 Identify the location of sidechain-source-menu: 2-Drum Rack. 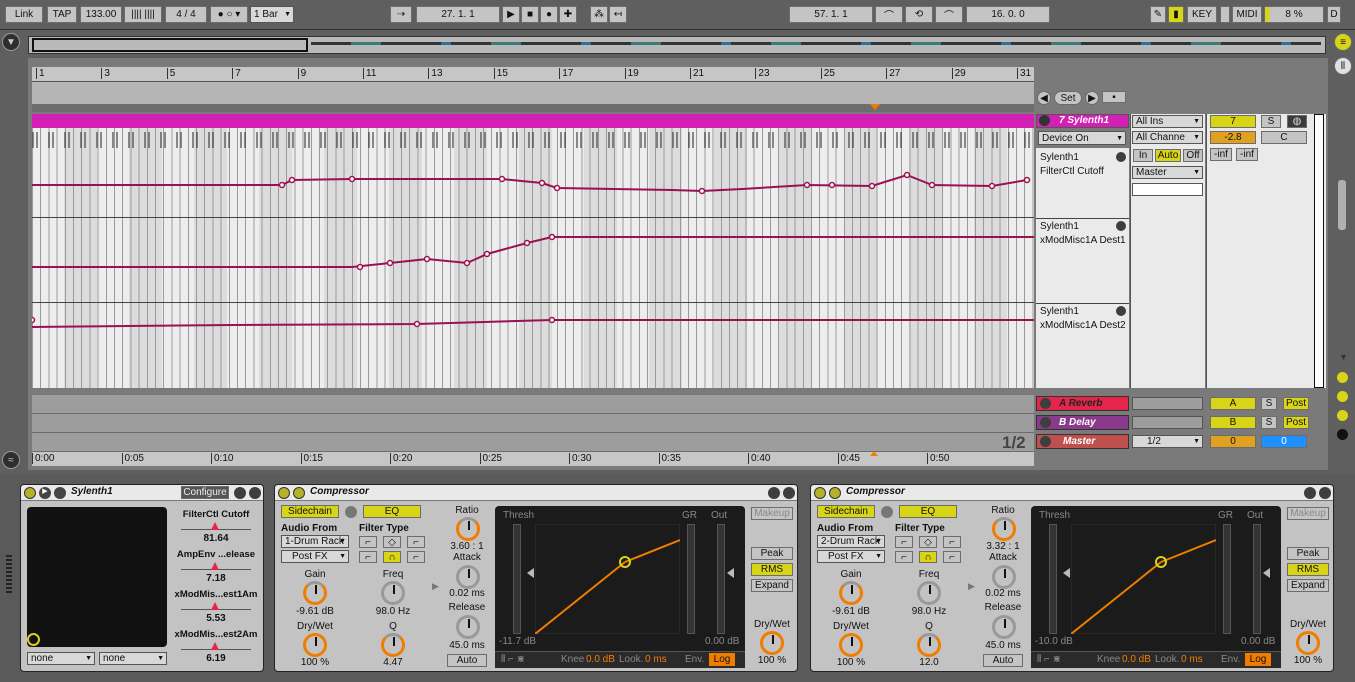
(851, 541).